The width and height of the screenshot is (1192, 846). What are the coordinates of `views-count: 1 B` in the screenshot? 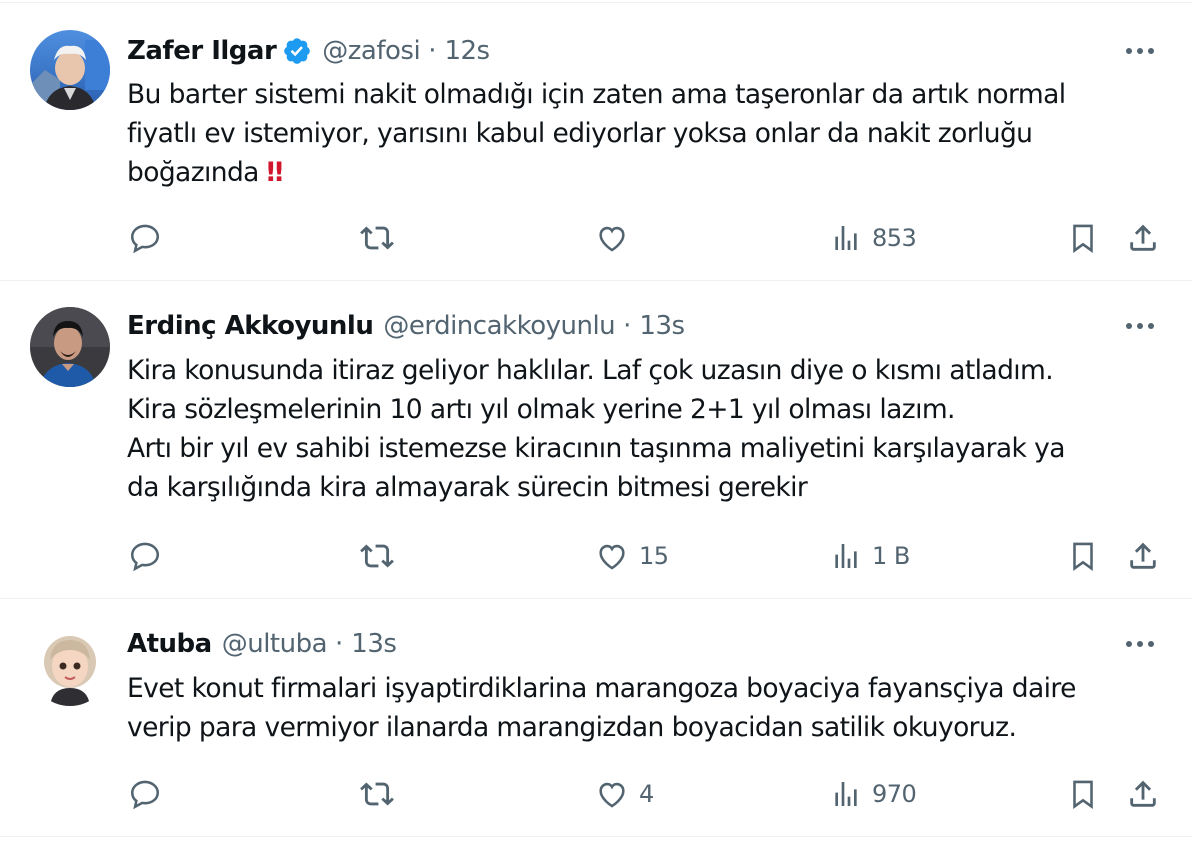 It's located at (891, 556).